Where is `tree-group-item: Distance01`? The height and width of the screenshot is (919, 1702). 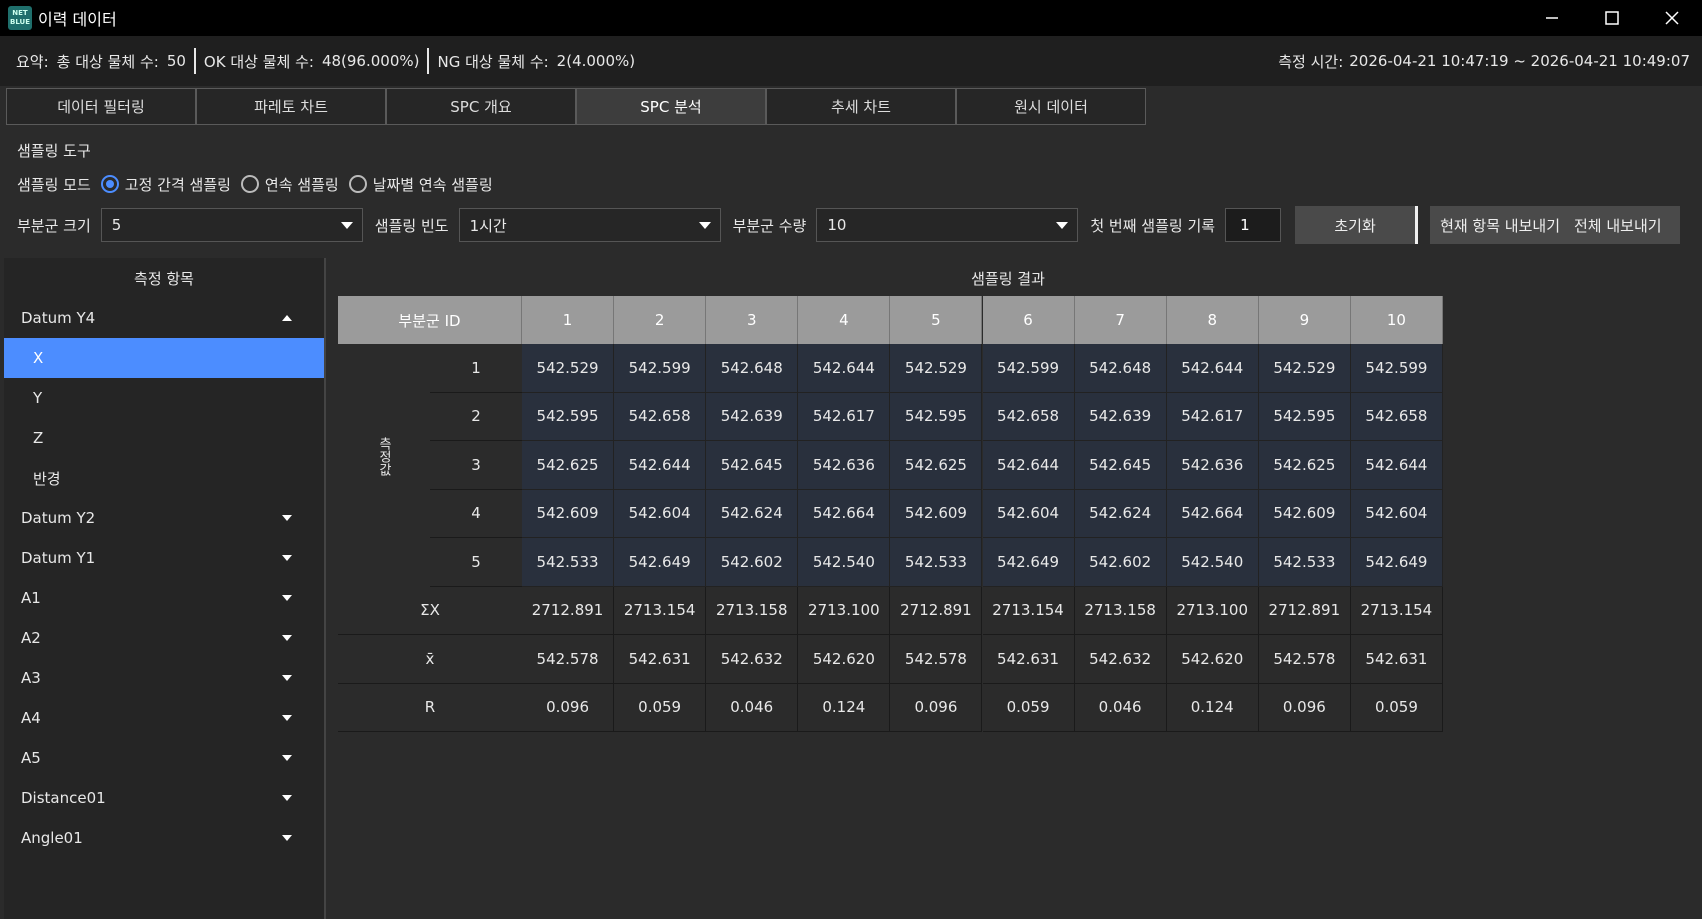
tree-group-item: Distance01 is located at coordinates (164, 798).